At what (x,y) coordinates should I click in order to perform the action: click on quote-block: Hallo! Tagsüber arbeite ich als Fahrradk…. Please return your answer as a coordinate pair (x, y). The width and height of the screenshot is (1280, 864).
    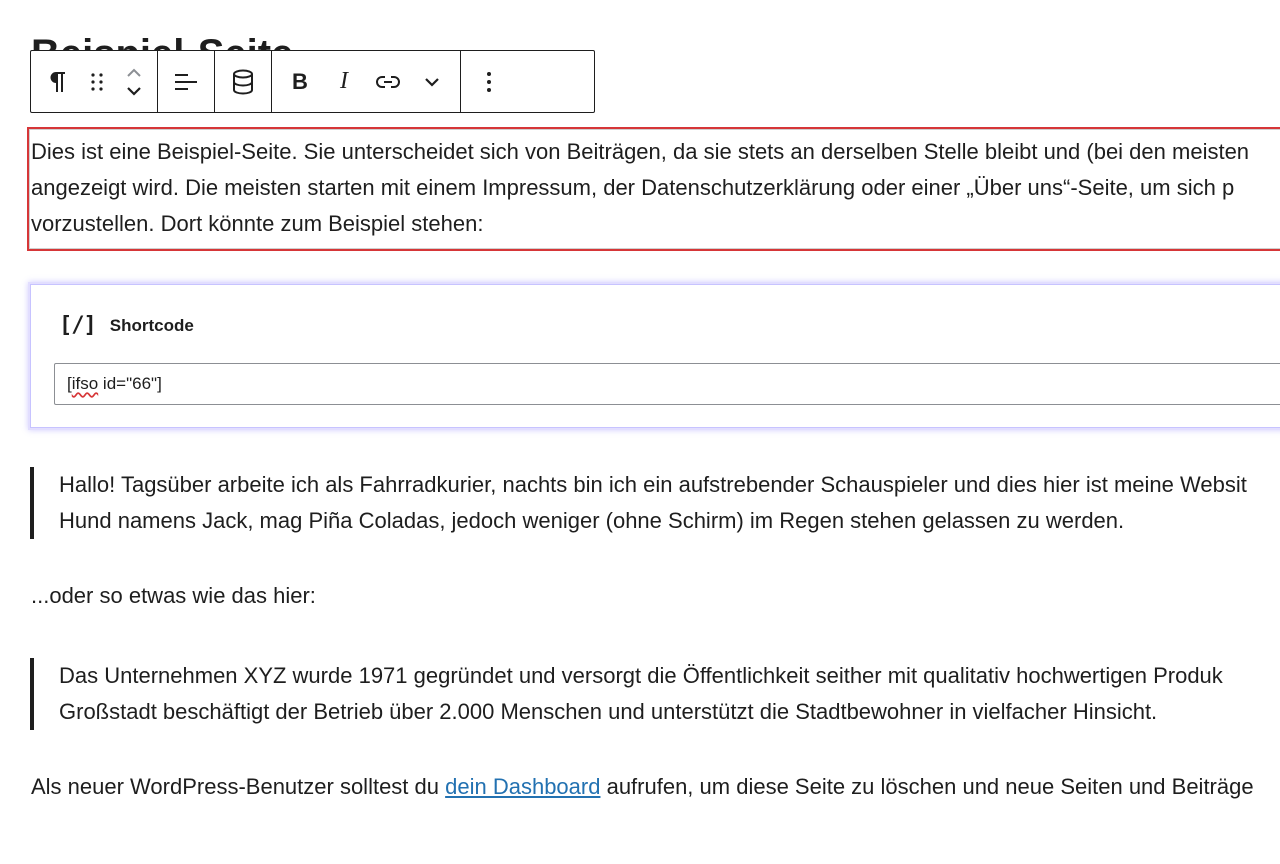
    Looking at the image, I should click on (655, 503).